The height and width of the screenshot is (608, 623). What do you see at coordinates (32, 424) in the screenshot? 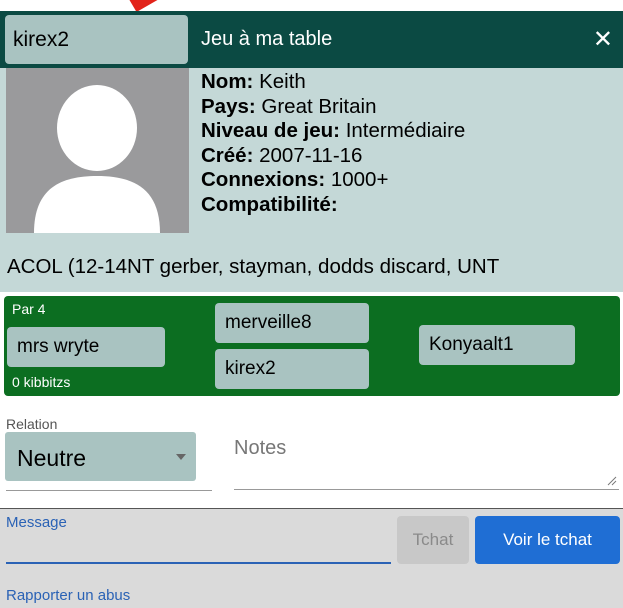
I see `relation-label: Relation` at bounding box center [32, 424].